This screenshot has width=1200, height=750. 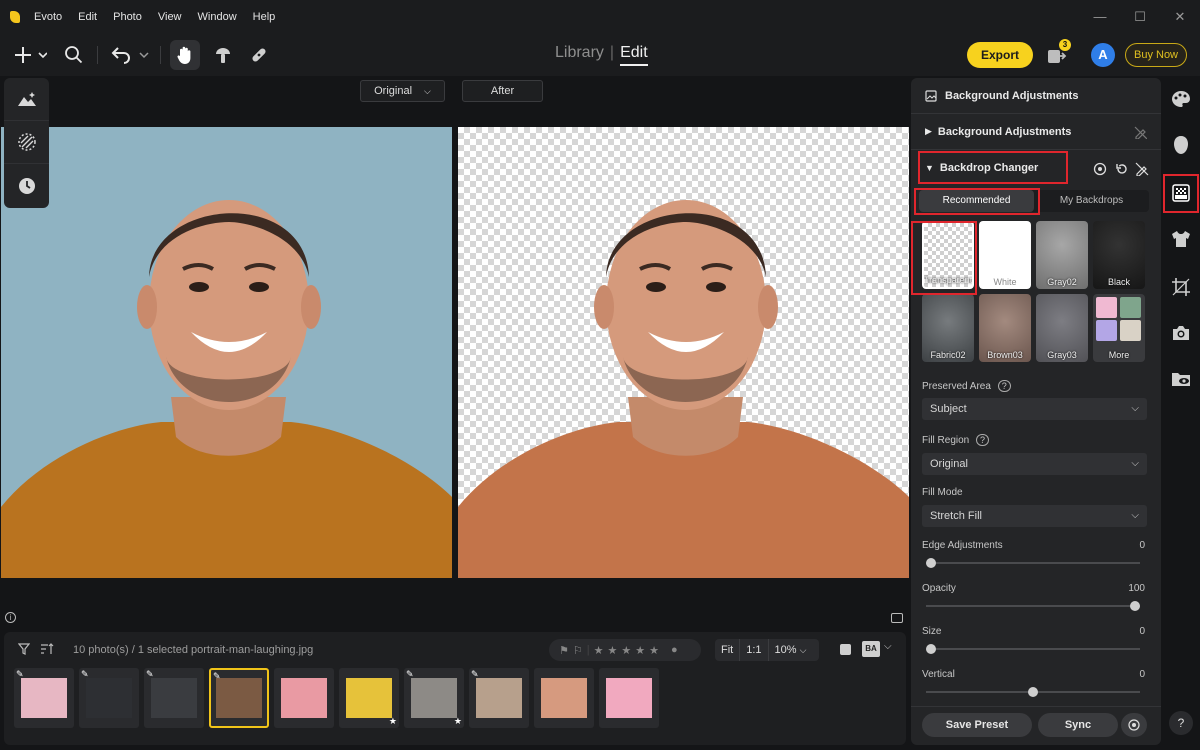 I want to click on export-button: Export, so click(x=1000, y=55).